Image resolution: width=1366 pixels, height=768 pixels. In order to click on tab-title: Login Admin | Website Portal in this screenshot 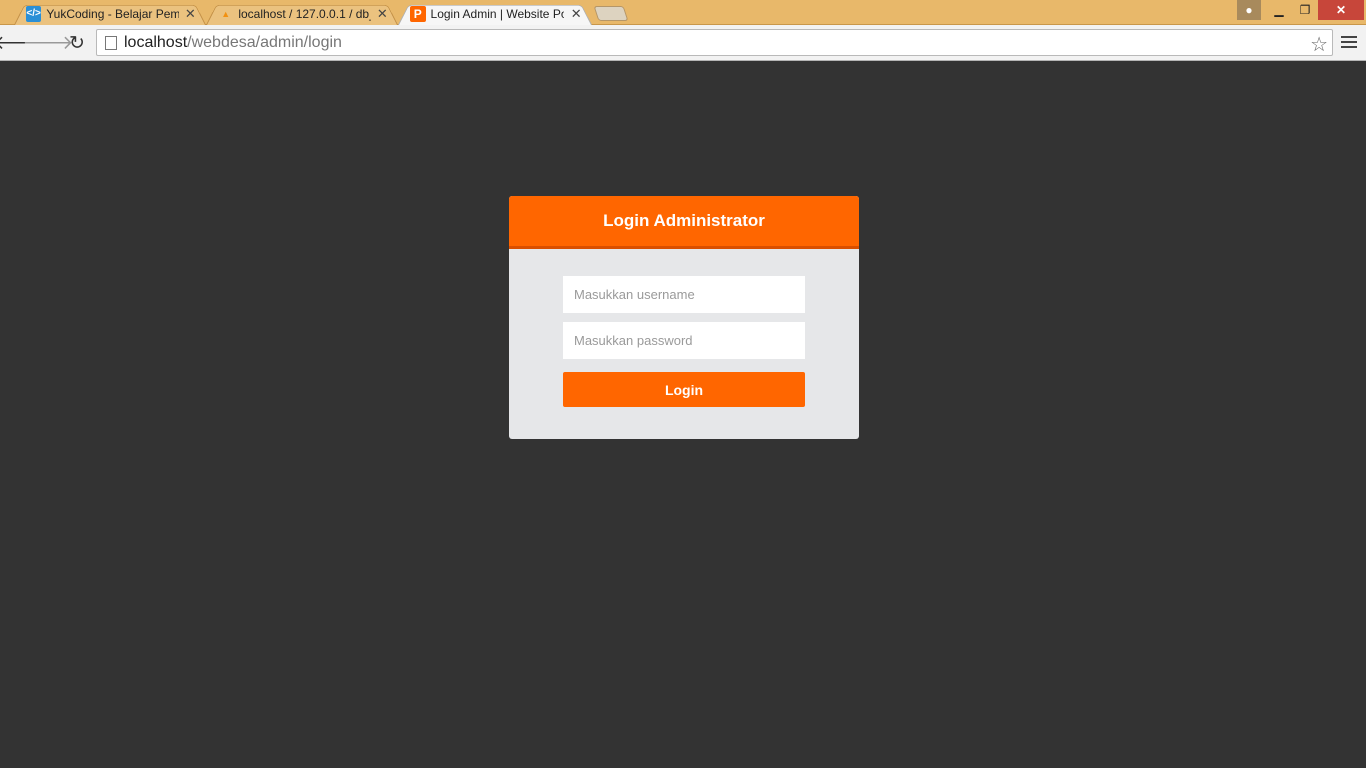, I will do `click(497, 13)`.